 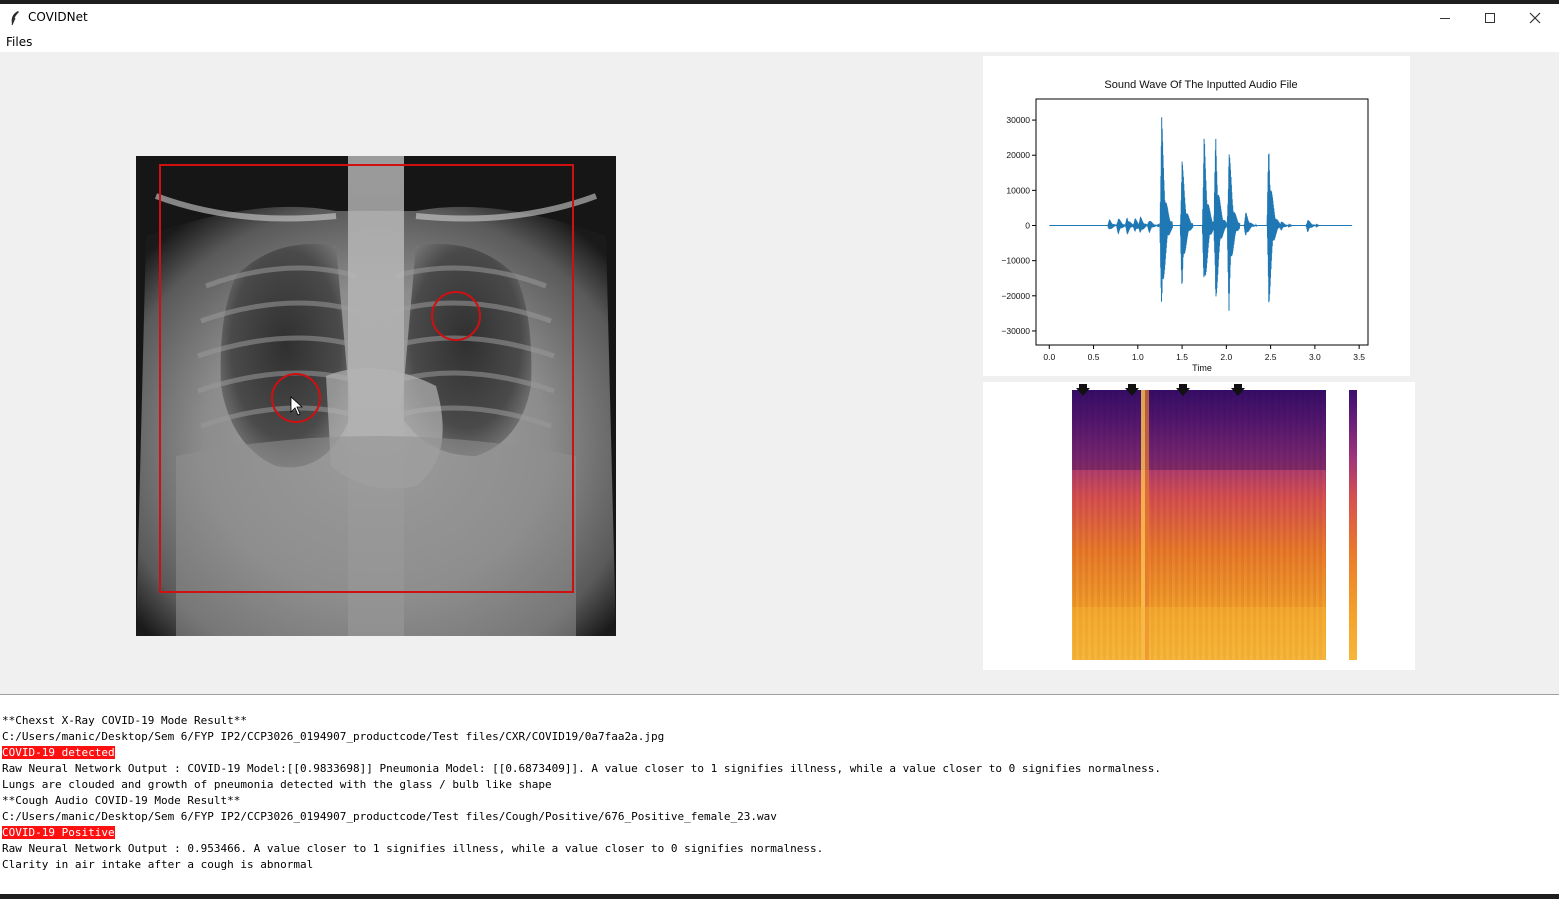 What do you see at coordinates (15, 18) in the screenshot?
I see `feather-icon` at bounding box center [15, 18].